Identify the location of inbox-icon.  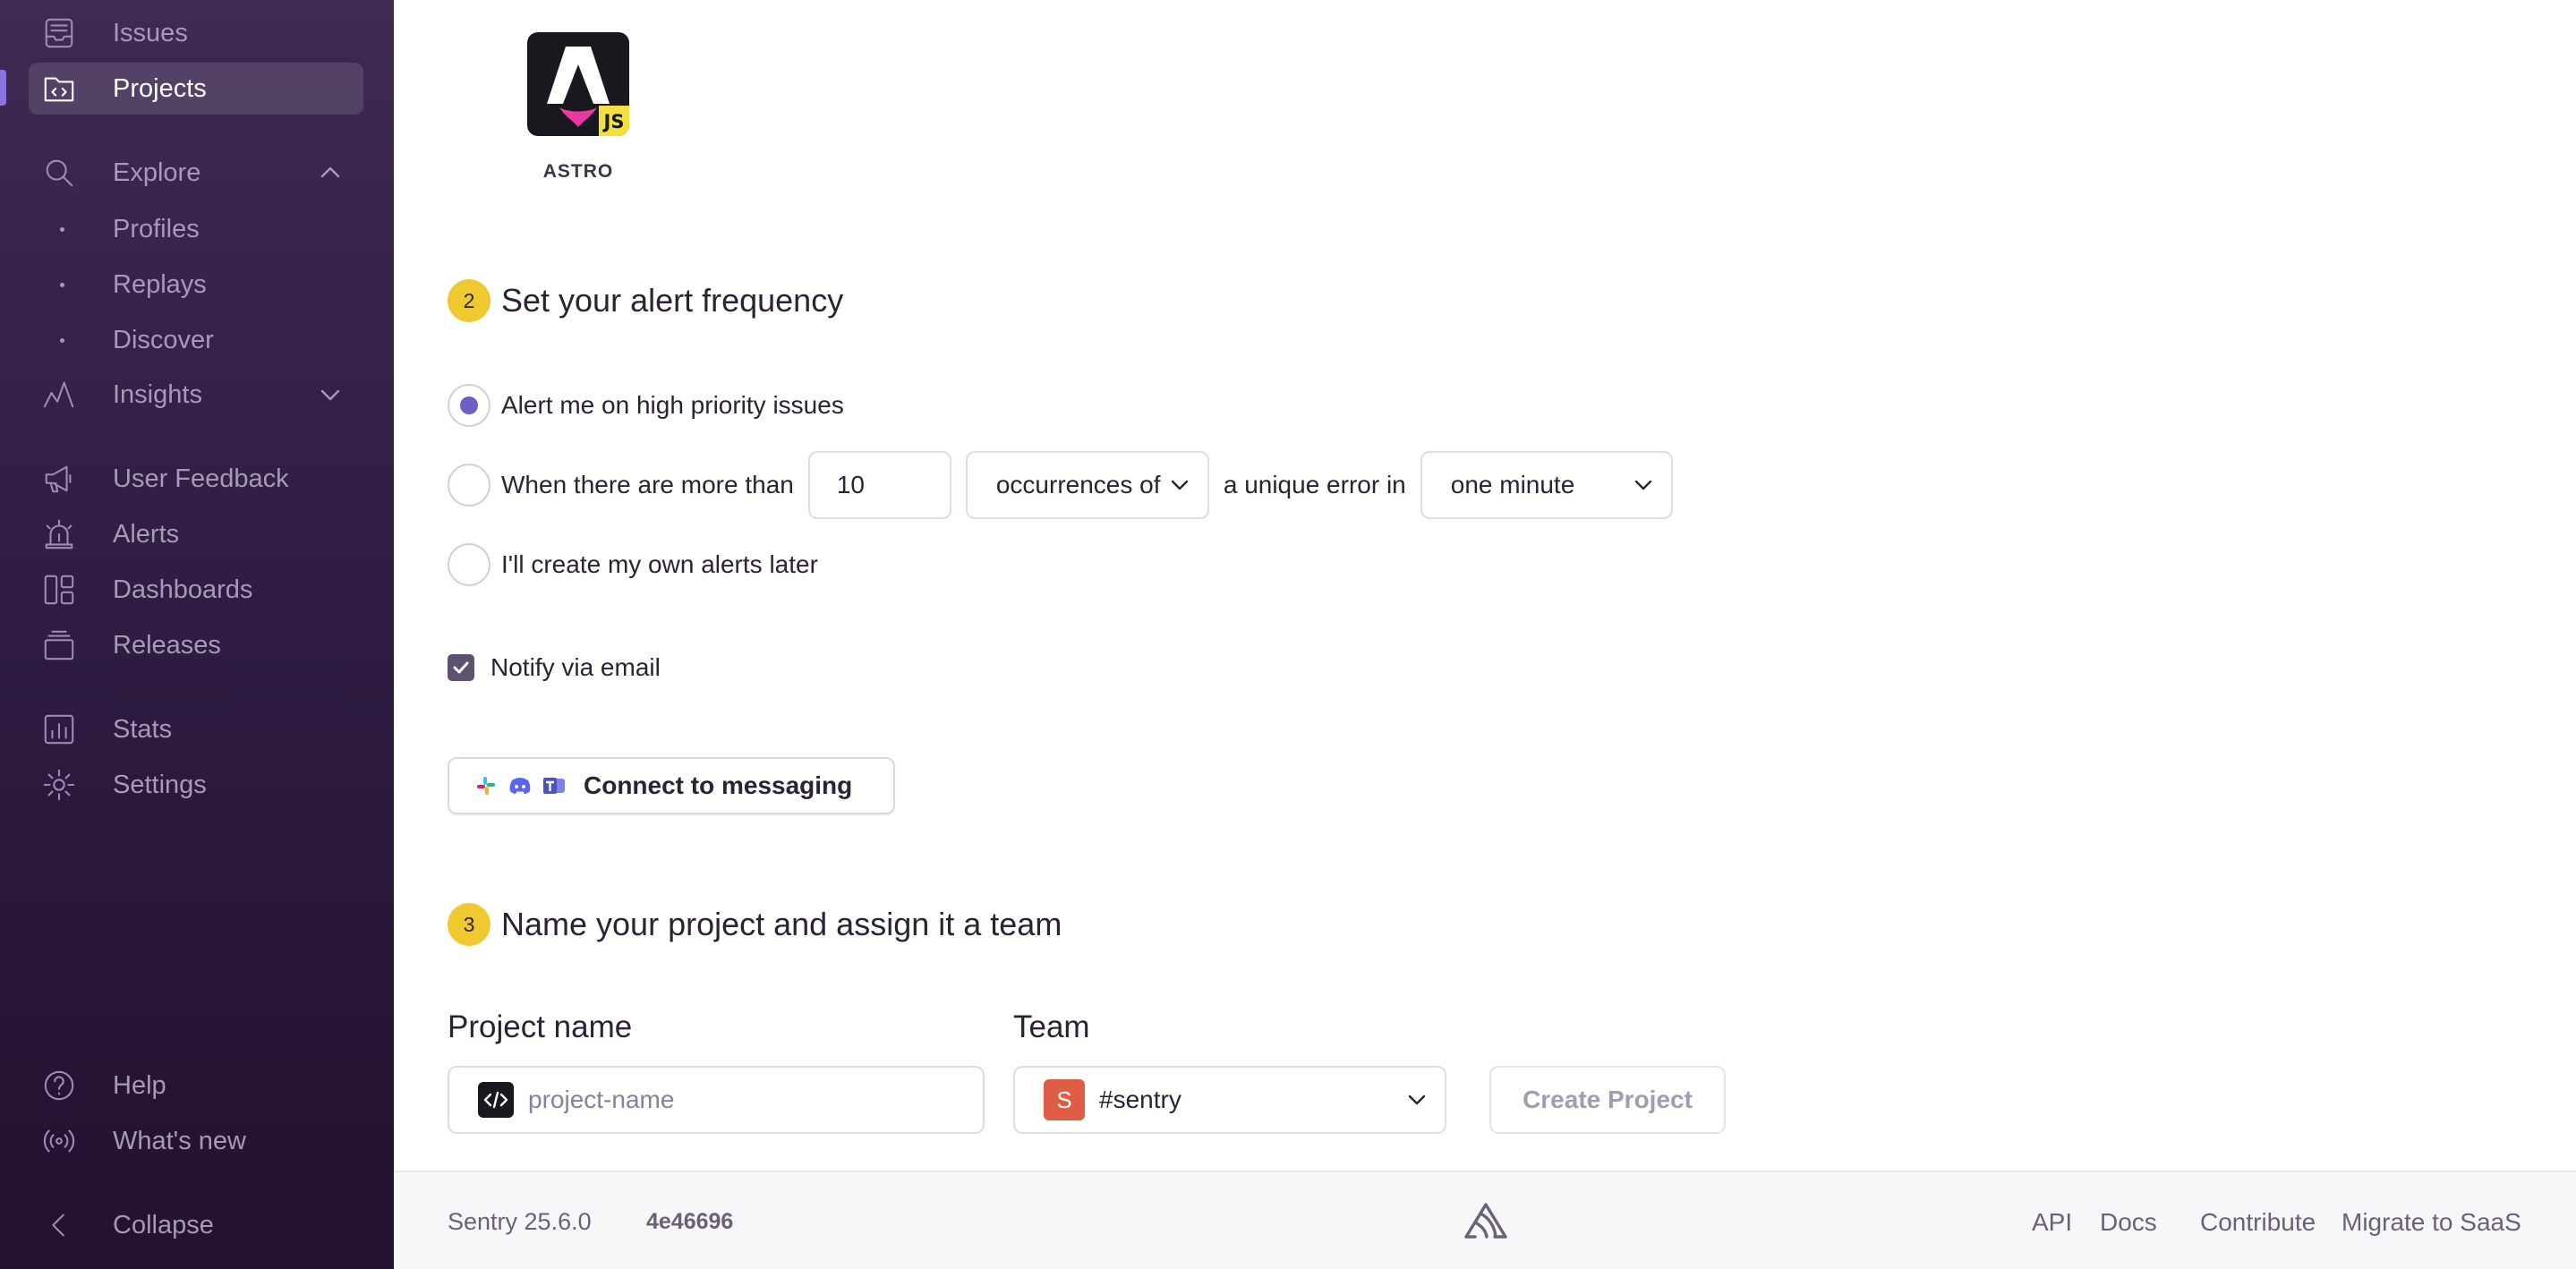
(59, 33).